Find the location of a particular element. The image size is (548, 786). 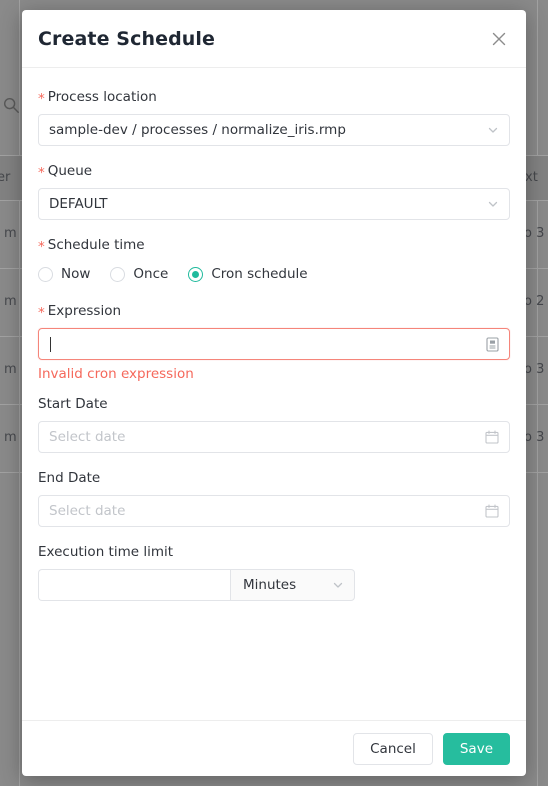

field-execution-time-limit: Execution time limit Minutes is located at coordinates (274, 572).